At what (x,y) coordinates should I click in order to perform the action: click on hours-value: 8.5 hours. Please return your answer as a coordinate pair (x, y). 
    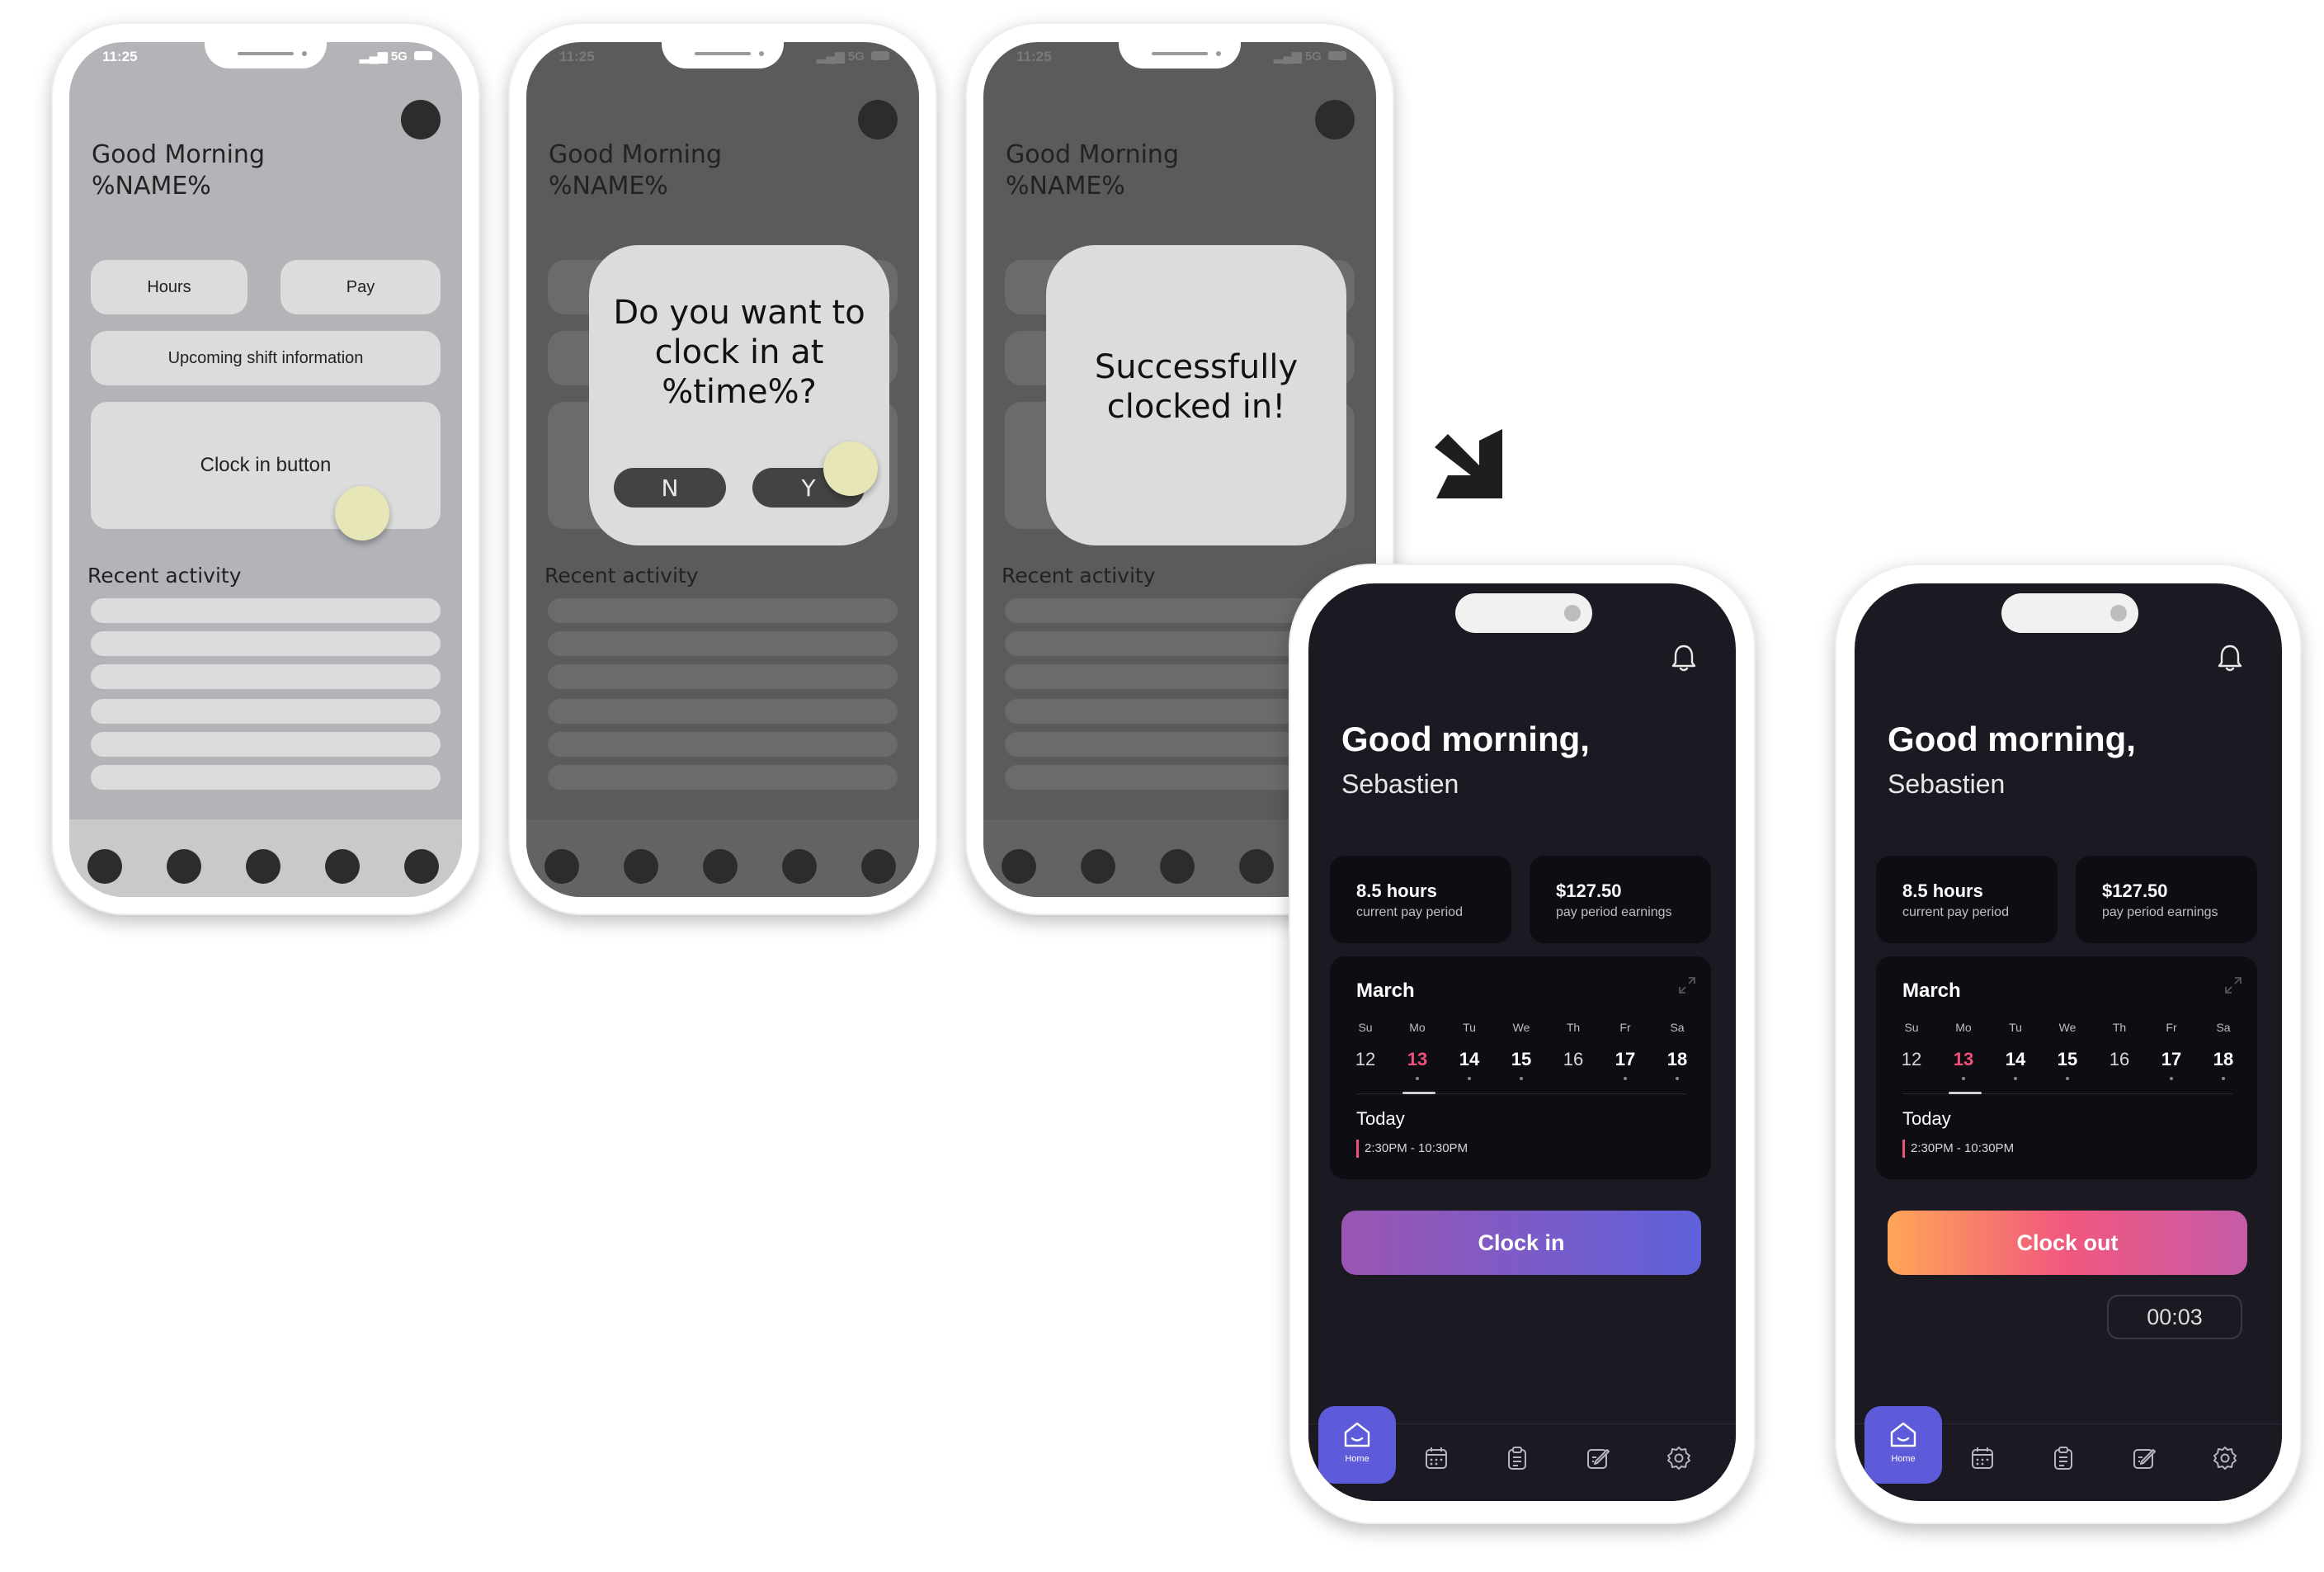
    Looking at the image, I should click on (1942, 891).